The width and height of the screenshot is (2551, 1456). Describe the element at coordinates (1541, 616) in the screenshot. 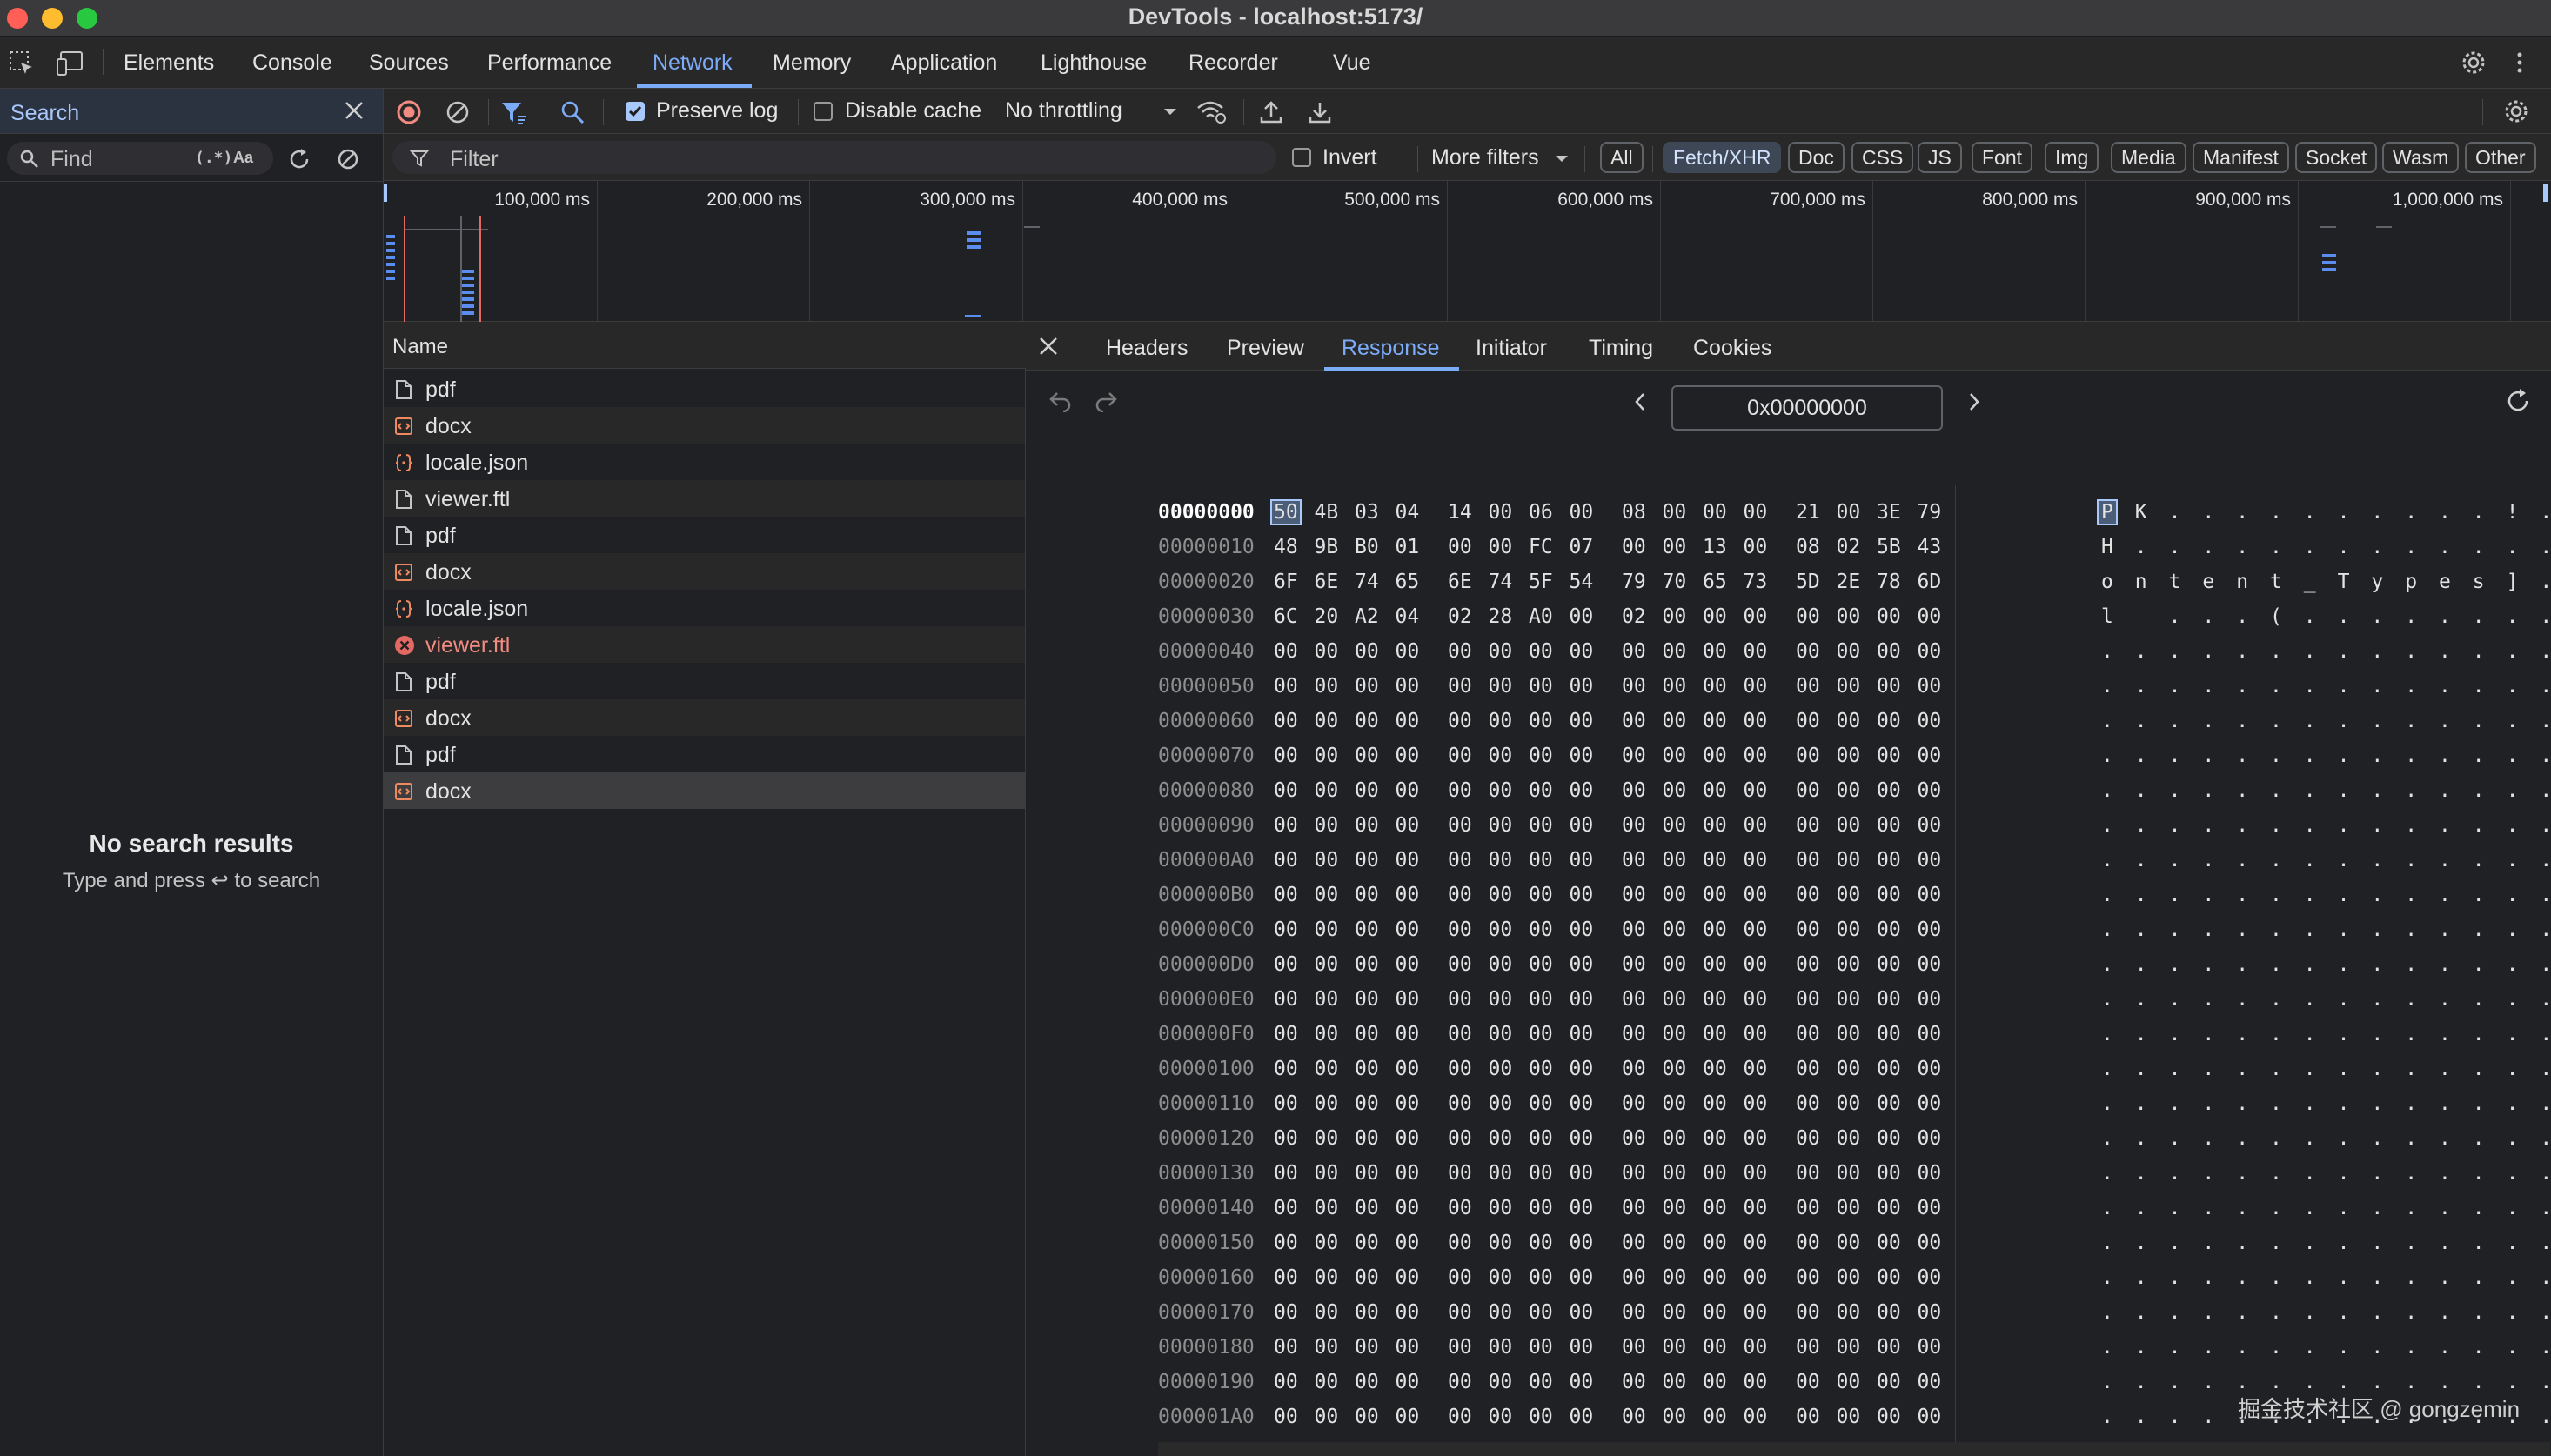

I see `hex-byte: A0` at that location.